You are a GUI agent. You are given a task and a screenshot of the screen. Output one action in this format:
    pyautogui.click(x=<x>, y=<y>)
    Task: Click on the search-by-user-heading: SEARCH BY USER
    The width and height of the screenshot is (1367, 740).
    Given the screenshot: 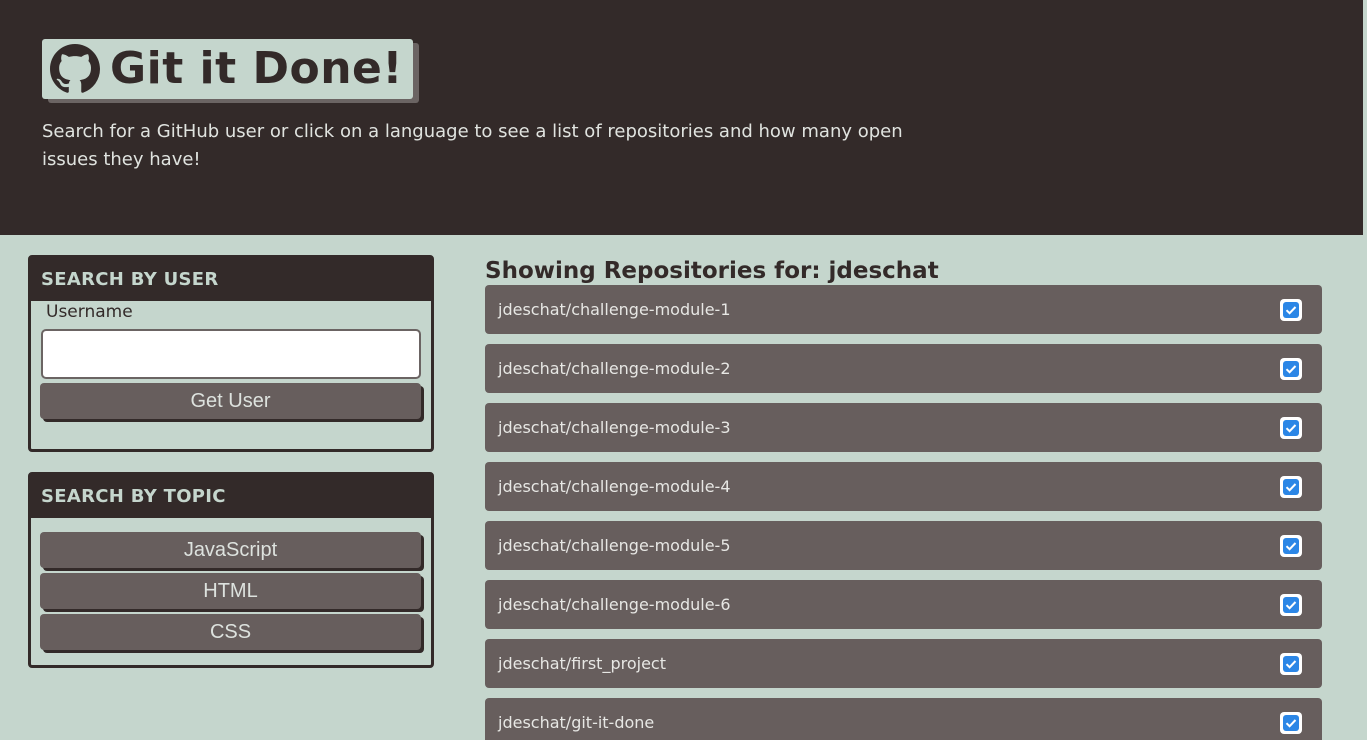 What is the action you would take?
    pyautogui.click(x=231, y=279)
    